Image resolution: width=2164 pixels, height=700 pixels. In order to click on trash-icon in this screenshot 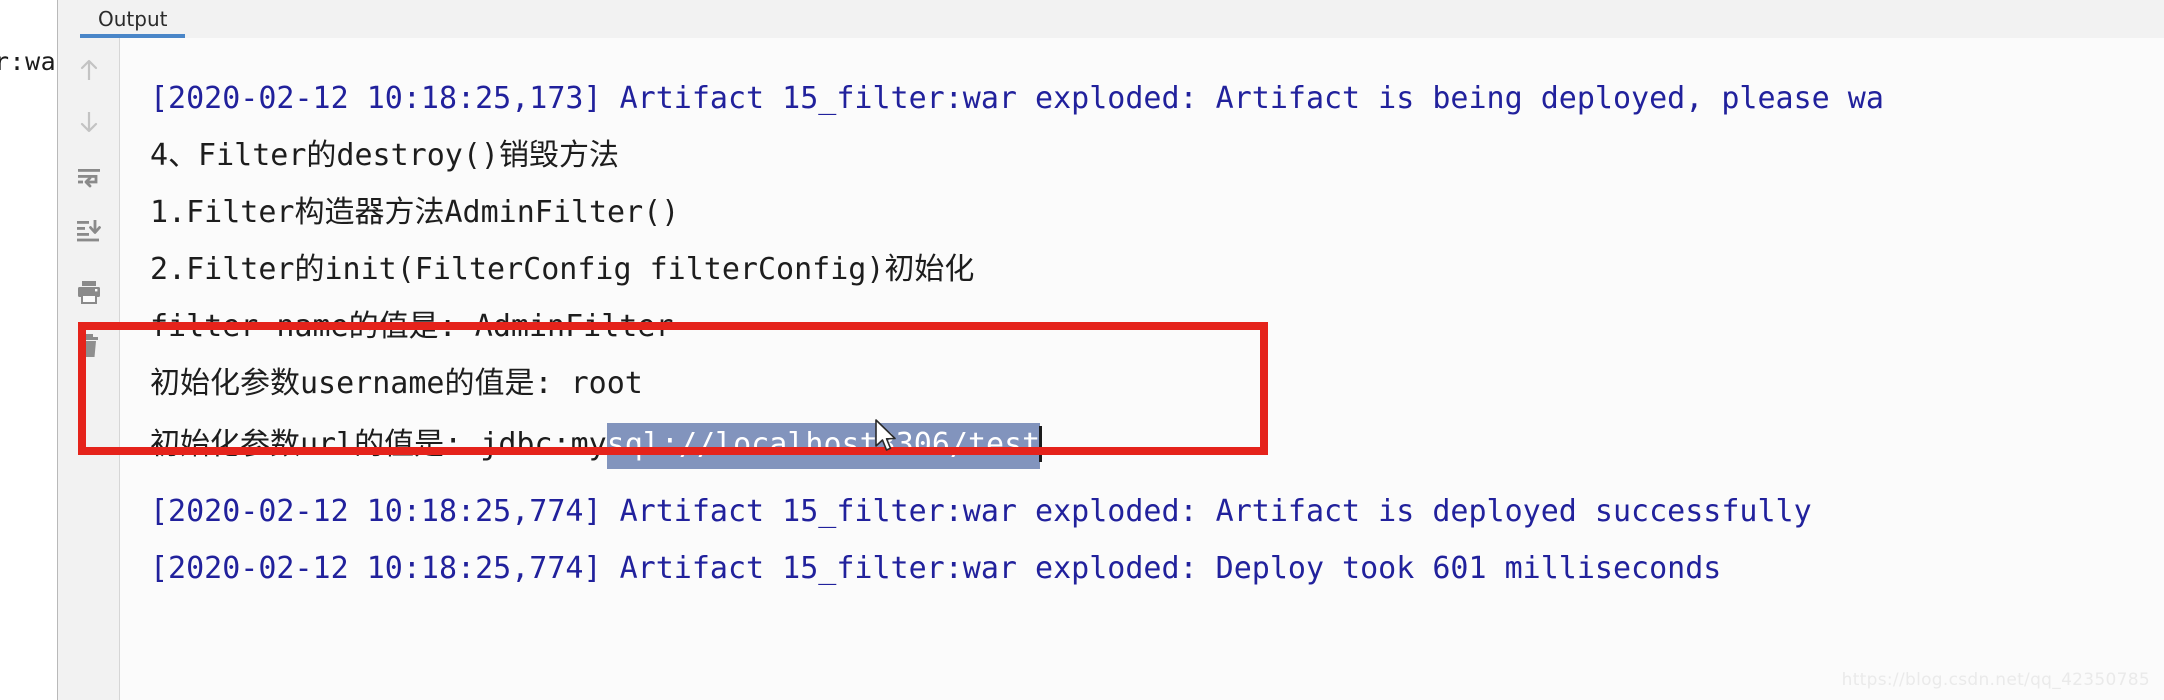, I will do `click(89, 346)`.